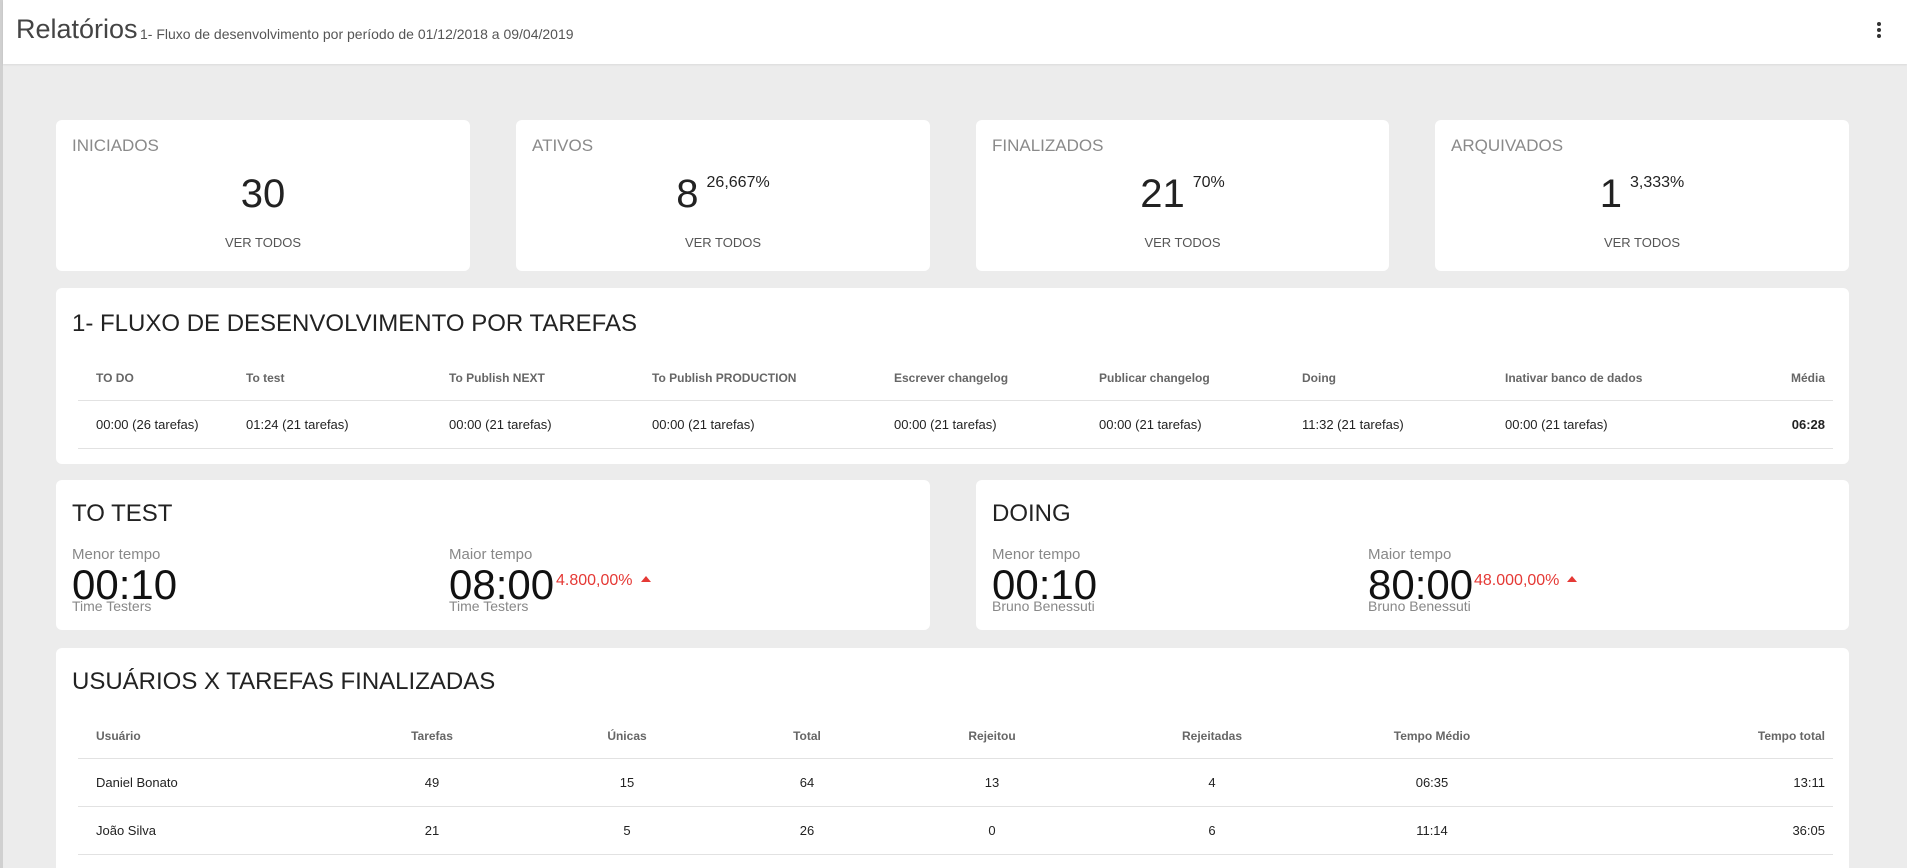 Image resolution: width=1907 pixels, height=868 pixels. Describe the element at coordinates (1657, 182) in the screenshot. I see `stat-percent: 3,333%` at that location.